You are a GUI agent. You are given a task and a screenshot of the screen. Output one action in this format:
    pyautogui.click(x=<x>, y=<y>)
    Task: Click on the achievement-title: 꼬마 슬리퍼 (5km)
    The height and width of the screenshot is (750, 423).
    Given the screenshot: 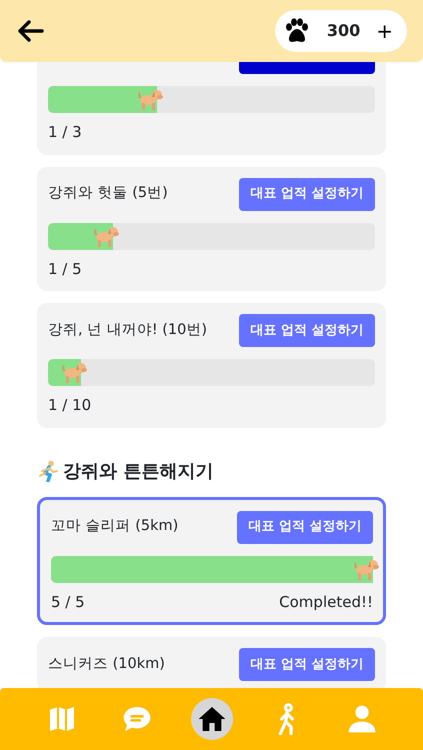 What is the action you would take?
    pyautogui.click(x=114, y=526)
    